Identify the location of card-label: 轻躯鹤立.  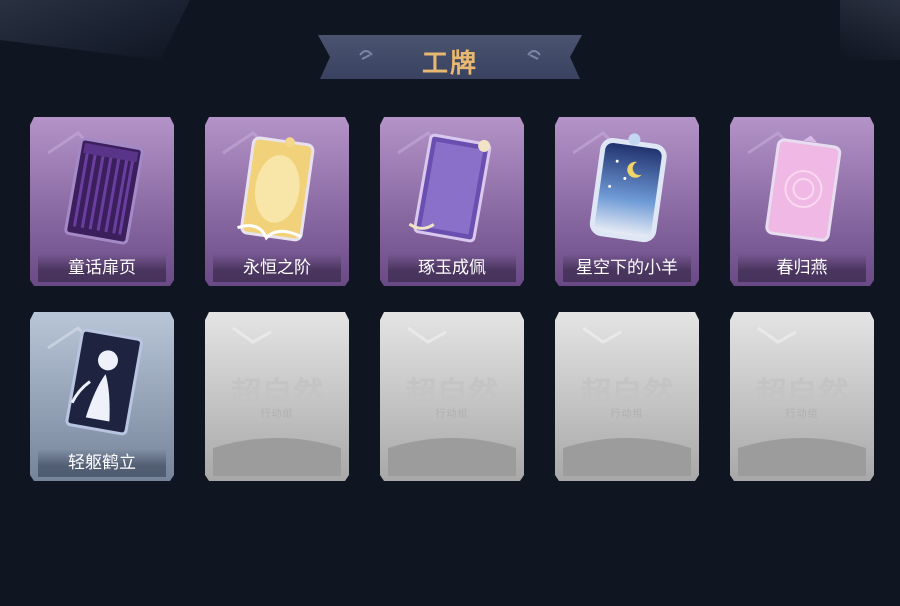
(102, 463).